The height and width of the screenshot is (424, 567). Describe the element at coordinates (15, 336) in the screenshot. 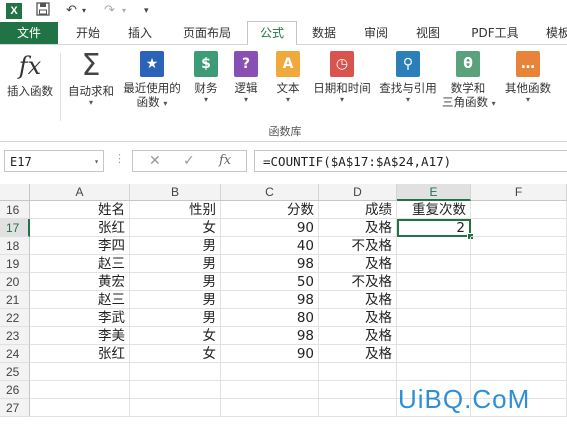

I see `row-header: 23` at that location.